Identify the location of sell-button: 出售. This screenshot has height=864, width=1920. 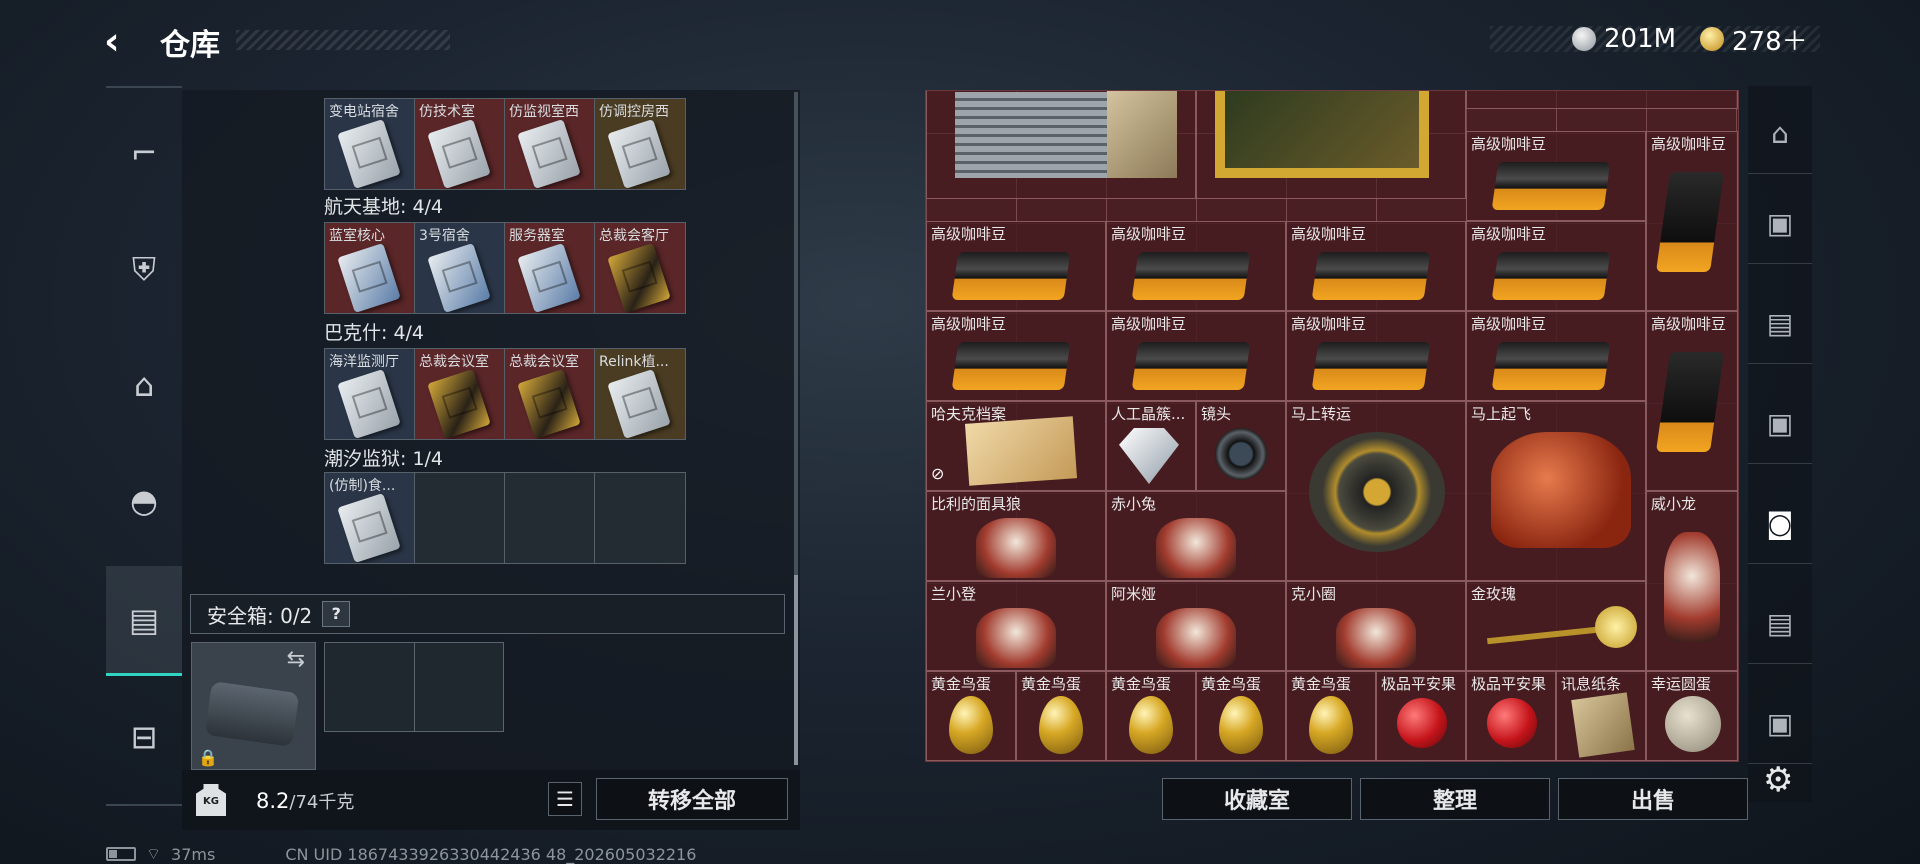
(1653, 799).